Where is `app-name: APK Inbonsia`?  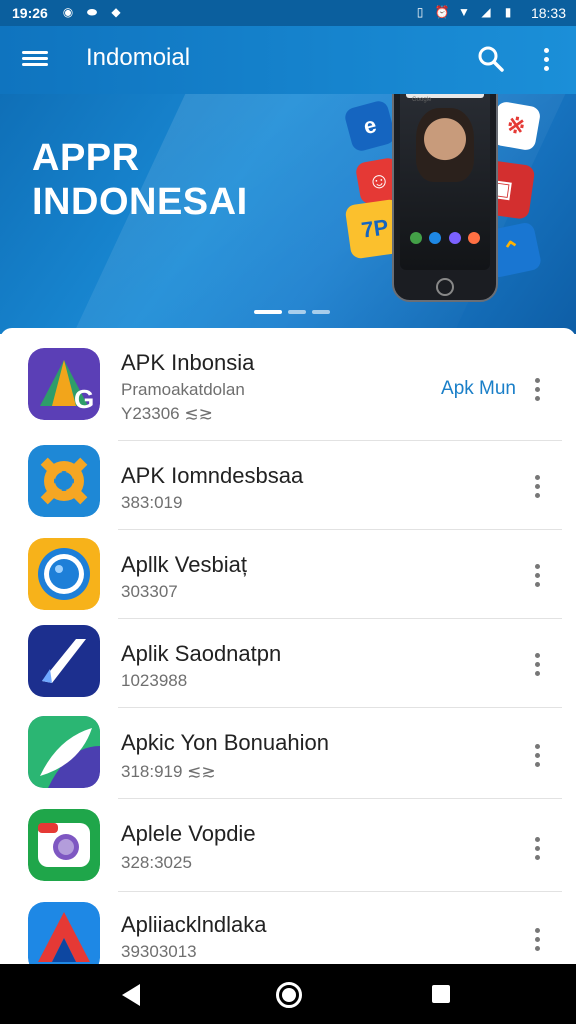
app-name: APK Inbonsia is located at coordinates (188, 362).